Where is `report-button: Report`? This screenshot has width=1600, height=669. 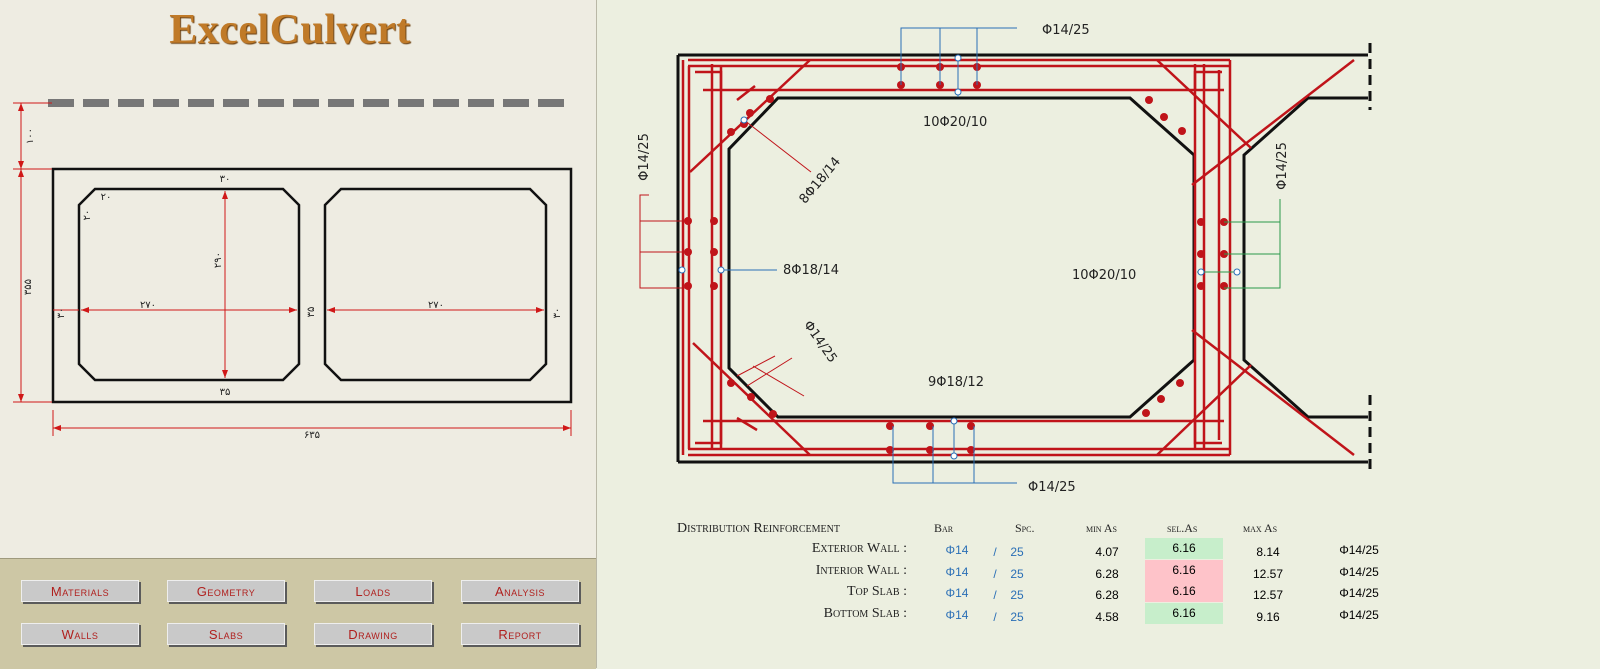 report-button: Report is located at coordinates (520, 634).